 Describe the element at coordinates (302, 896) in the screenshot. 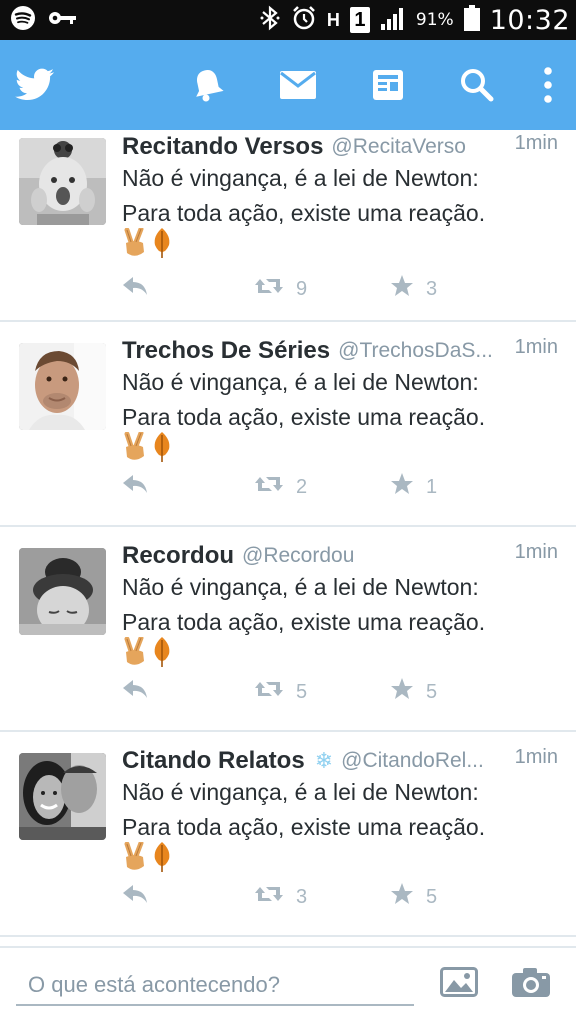

I see `retweet-count: 3` at that location.